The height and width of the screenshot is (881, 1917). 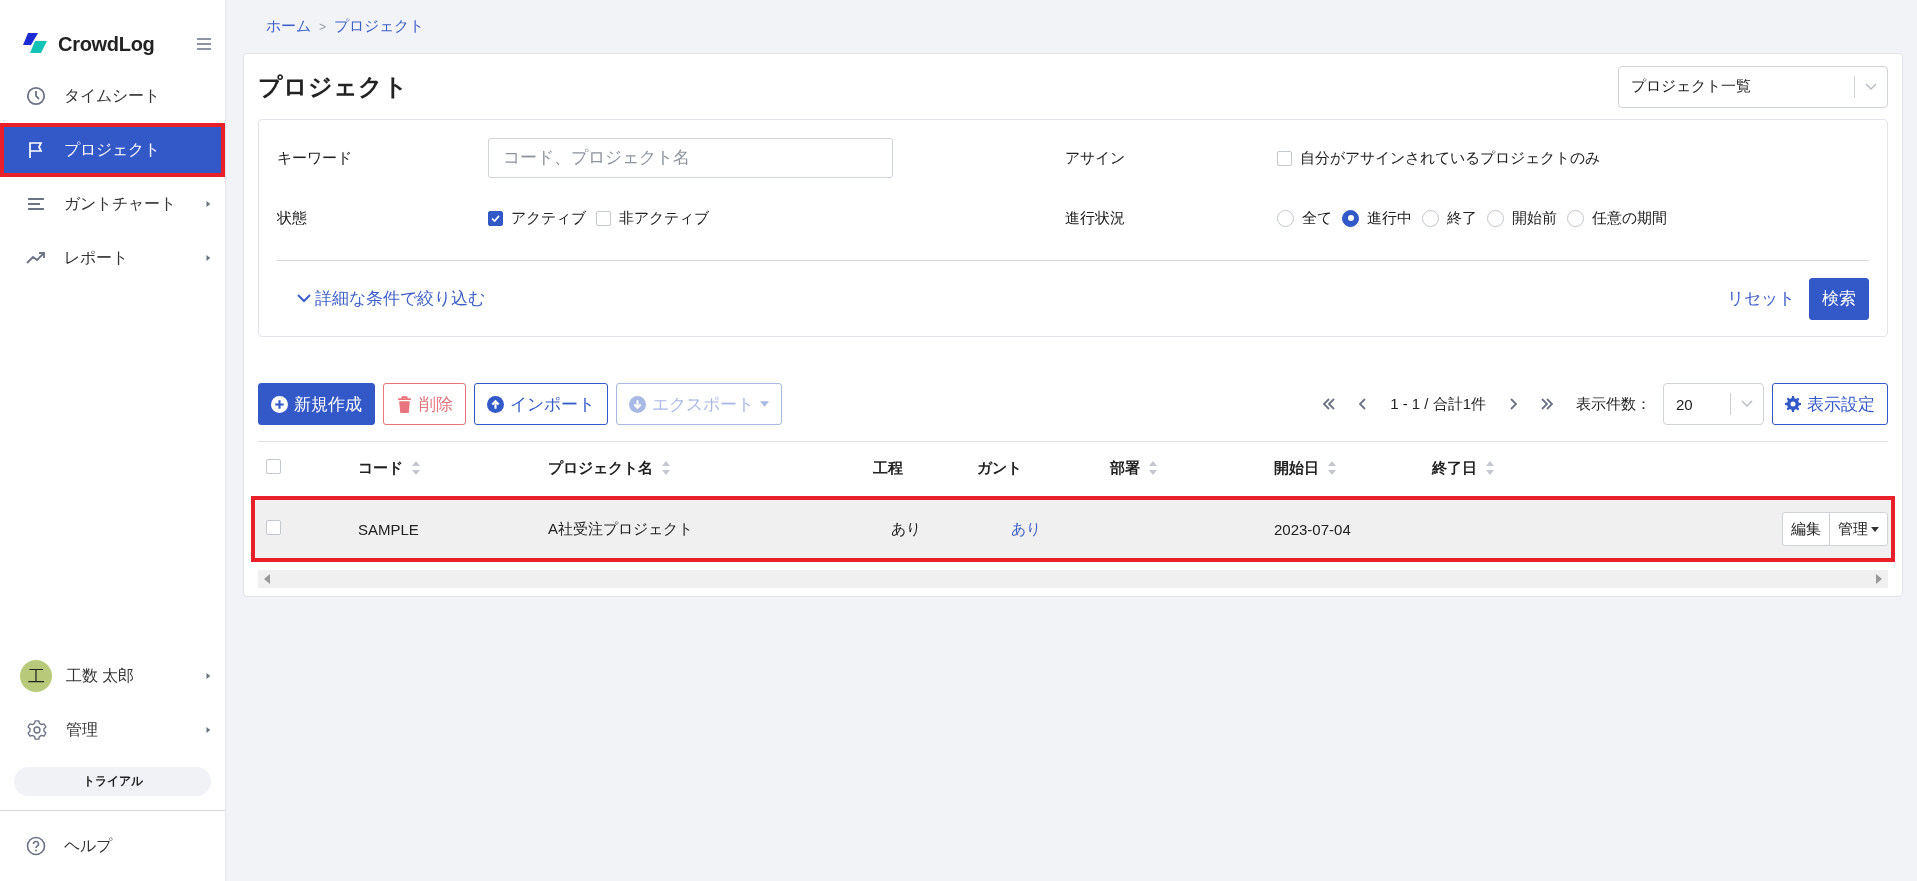 What do you see at coordinates (609, 468) in the screenshot?
I see `column-header: プロジェクト名` at bounding box center [609, 468].